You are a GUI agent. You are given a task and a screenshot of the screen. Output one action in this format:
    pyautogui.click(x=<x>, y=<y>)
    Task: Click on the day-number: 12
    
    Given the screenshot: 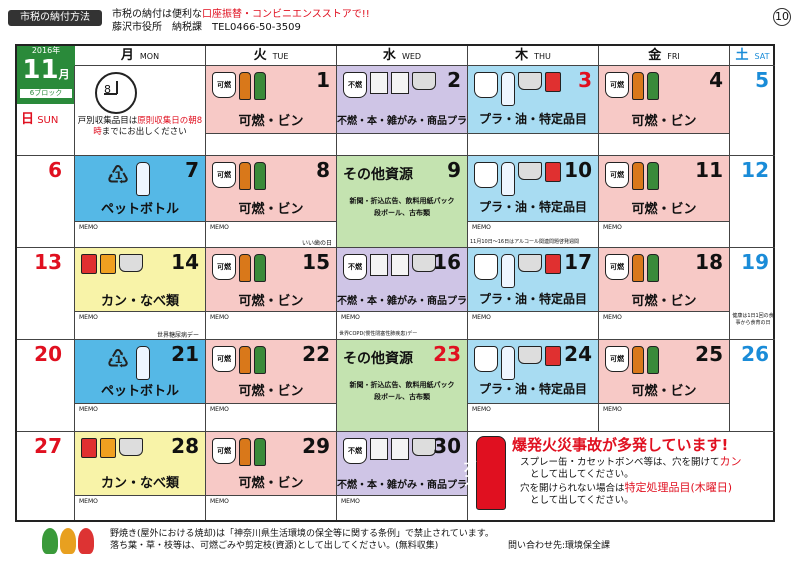 What is the action you would take?
    pyautogui.click(x=755, y=170)
    